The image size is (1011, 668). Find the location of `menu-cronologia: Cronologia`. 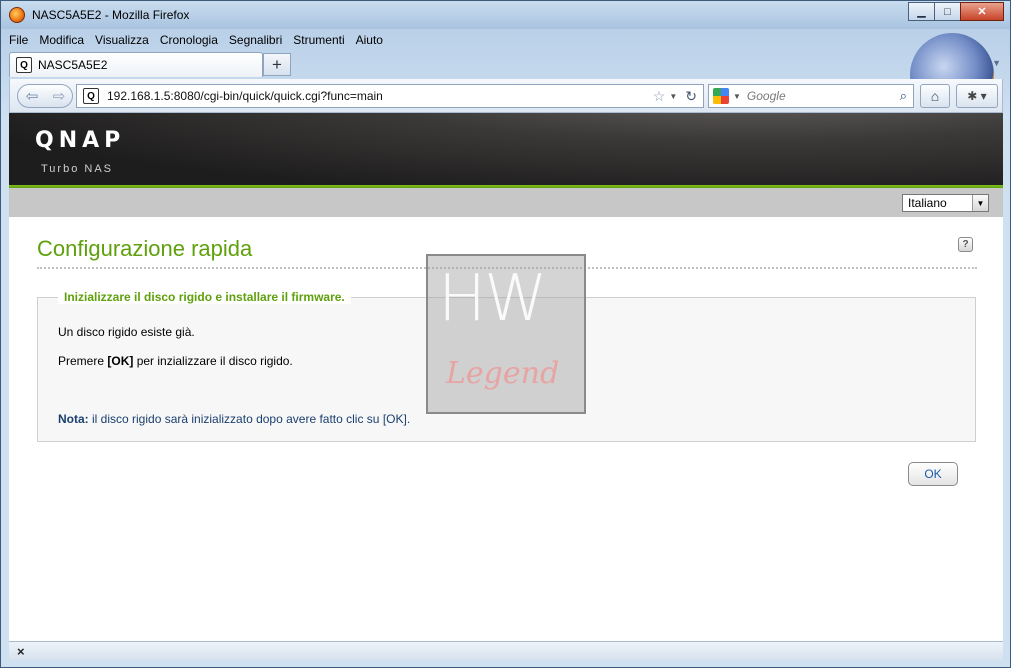

menu-cronologia: Cronologia is located at coordinates (189, 41).